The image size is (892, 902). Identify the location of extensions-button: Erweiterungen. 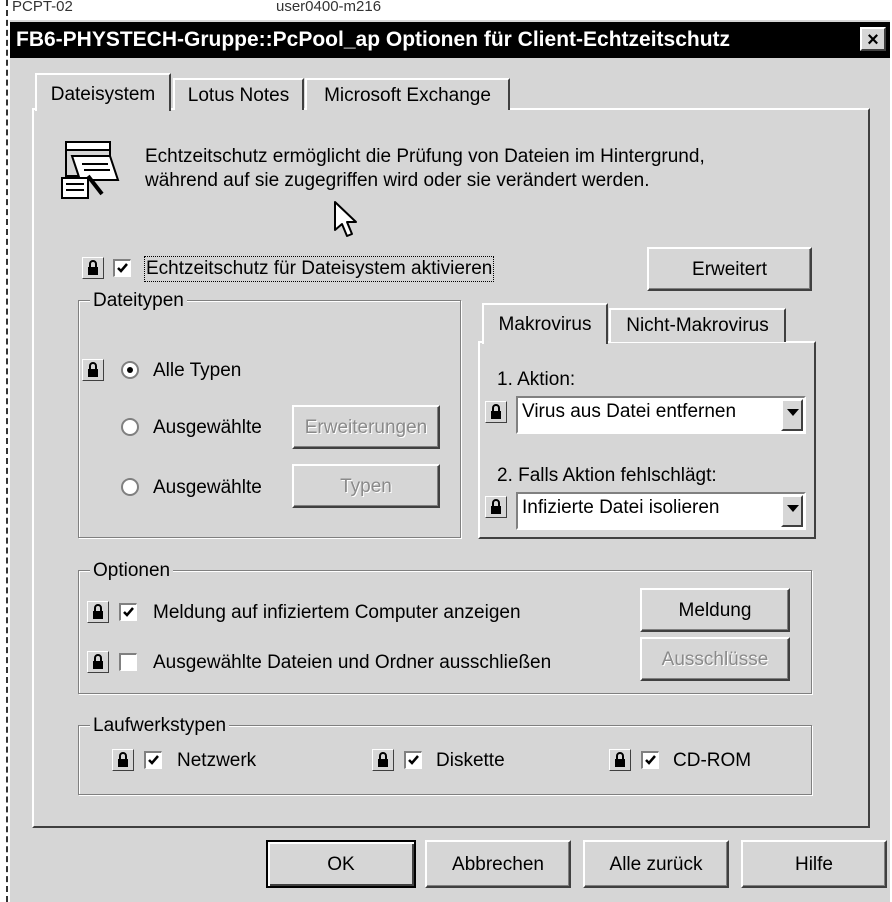
(366, 427).